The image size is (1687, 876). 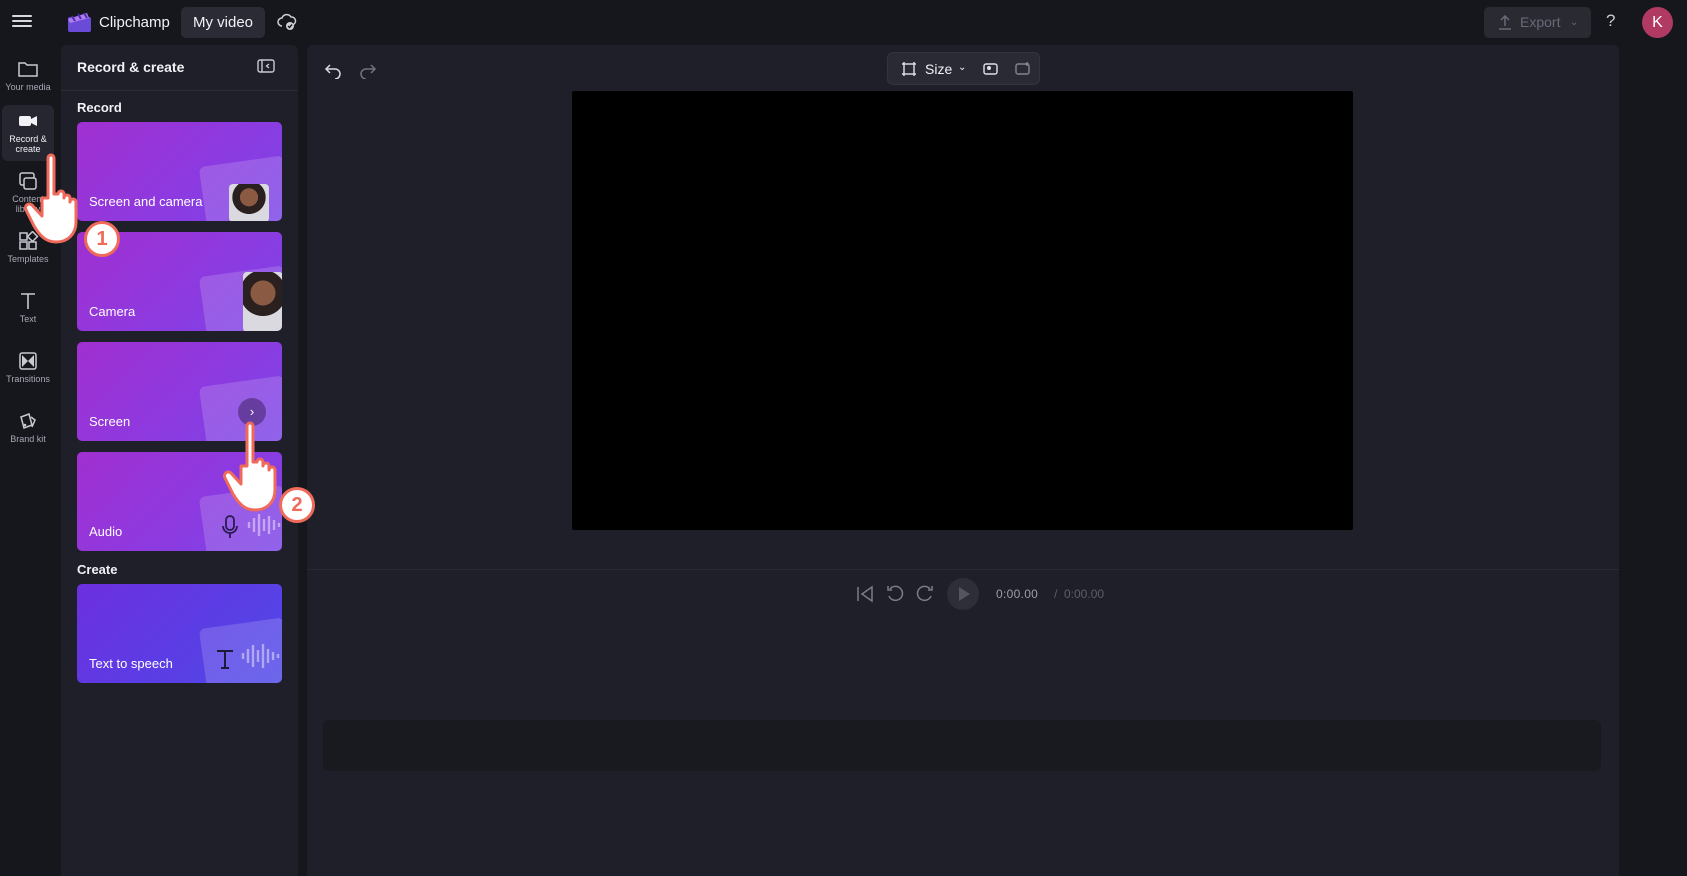 What do you see at coordinates (990, 69) in the screenshot?
I see `background-color-icon` at bounding box center [990, 69].